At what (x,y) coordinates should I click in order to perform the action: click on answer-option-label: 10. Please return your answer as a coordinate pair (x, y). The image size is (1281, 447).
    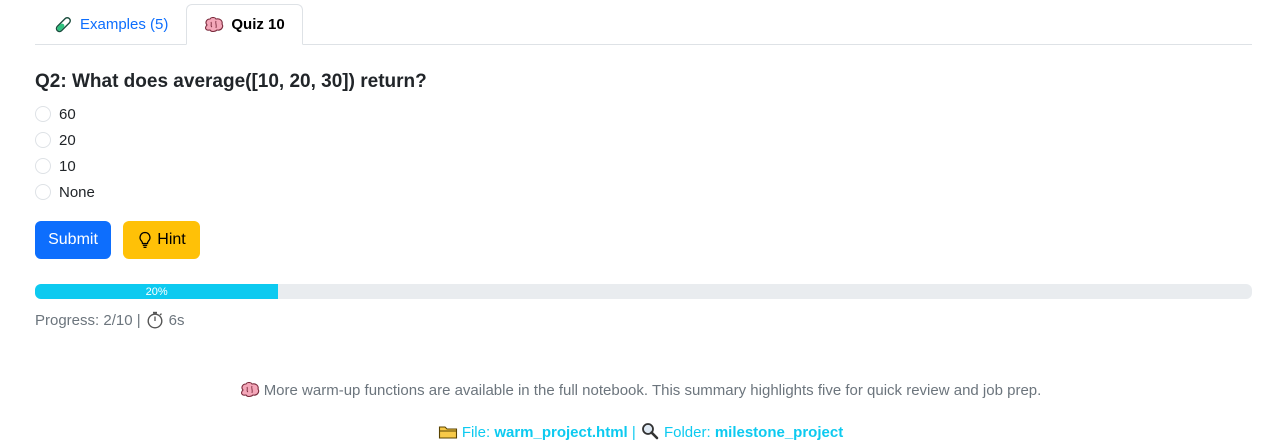
    Looking at the image, I should click on (67, 166).